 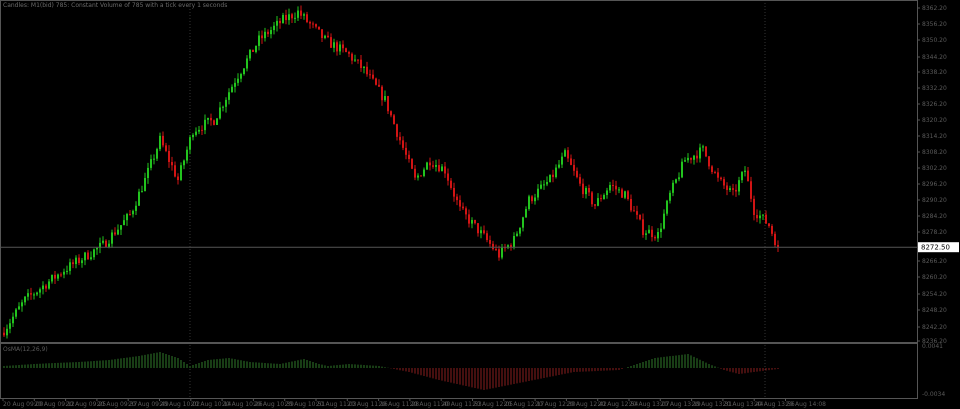 I want to click on price-tick-label: 8308.20, so click(x=934, y=152).